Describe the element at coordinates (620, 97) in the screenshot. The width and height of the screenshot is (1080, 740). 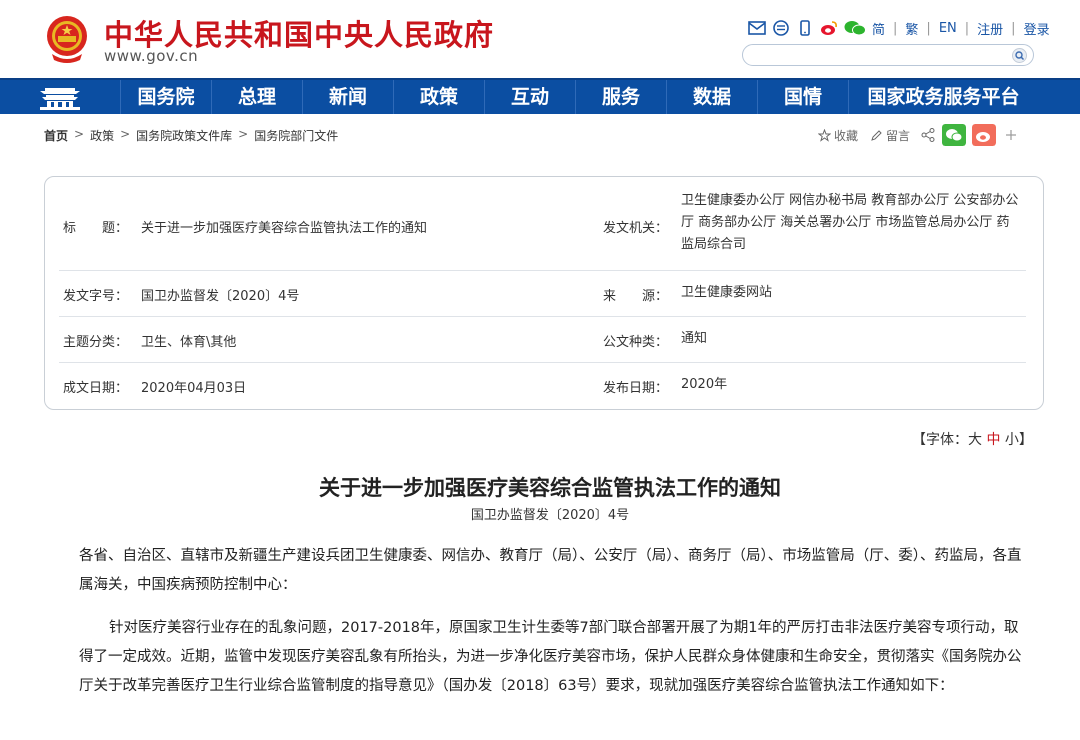
I see `nav-item-services: 服务` at that location.